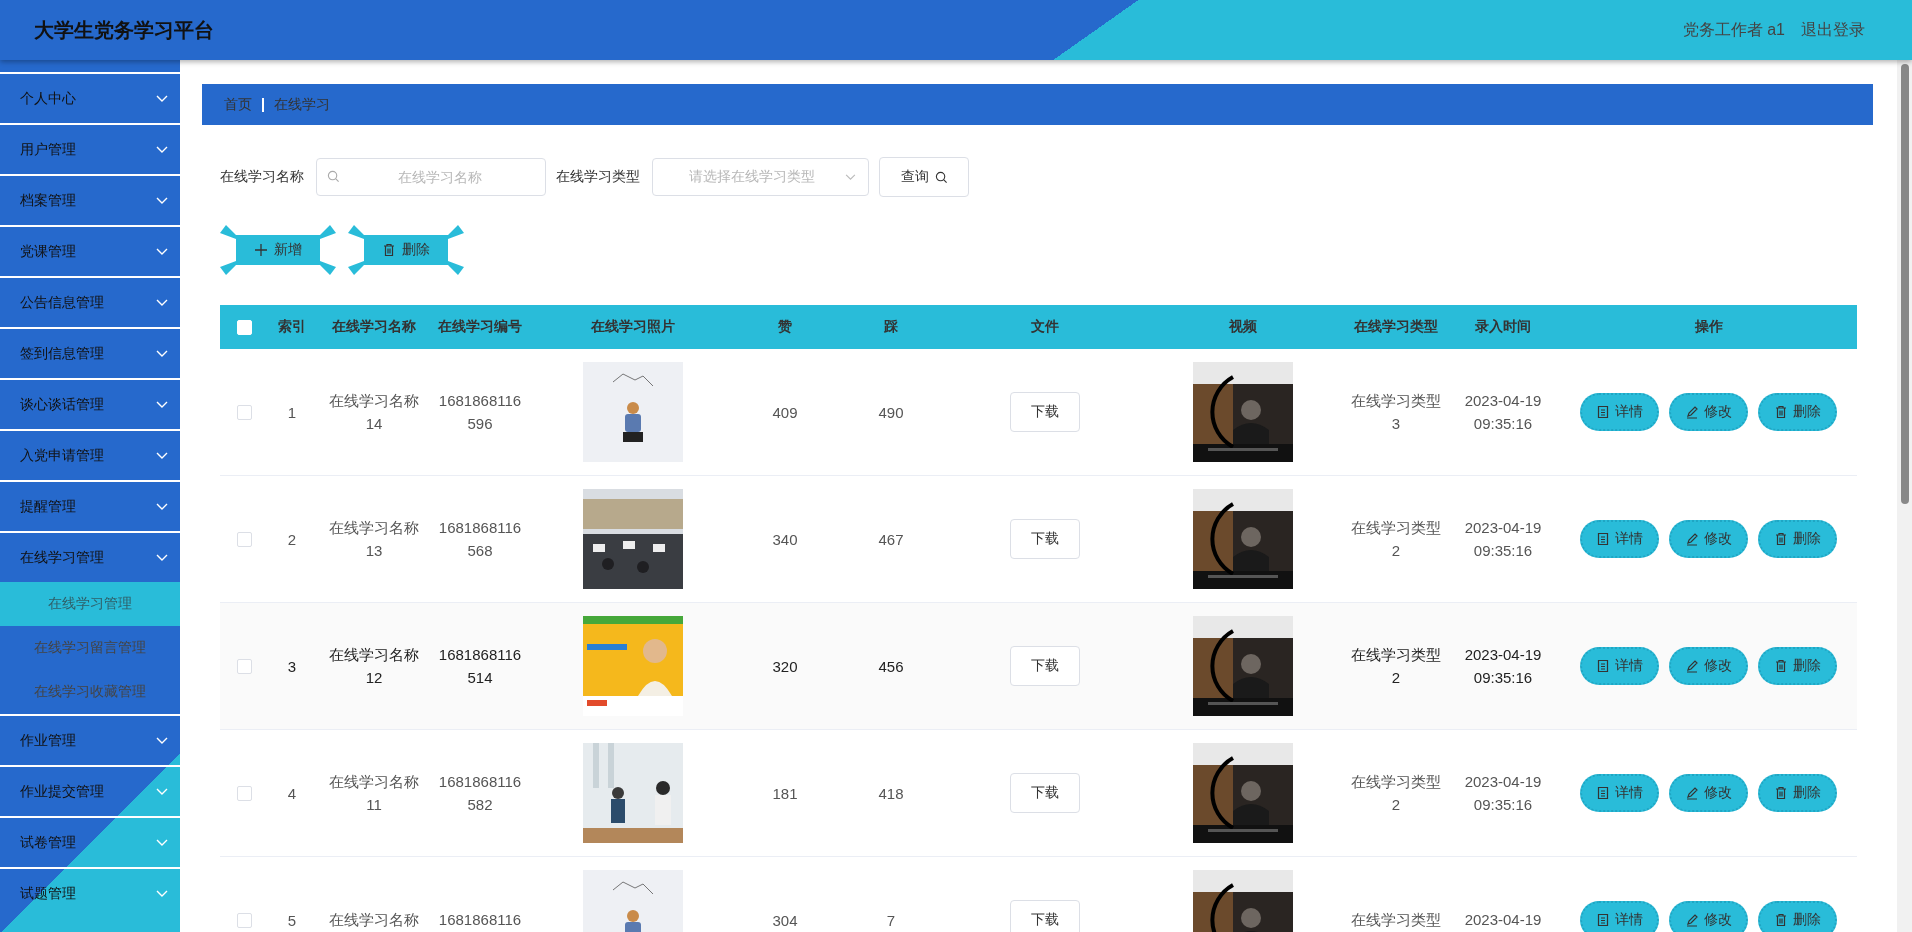 Image resolution: width=1912 pixels, height=932 pixels. I want to click on table-cell-text: 在线学习名称, so click(374, 920).